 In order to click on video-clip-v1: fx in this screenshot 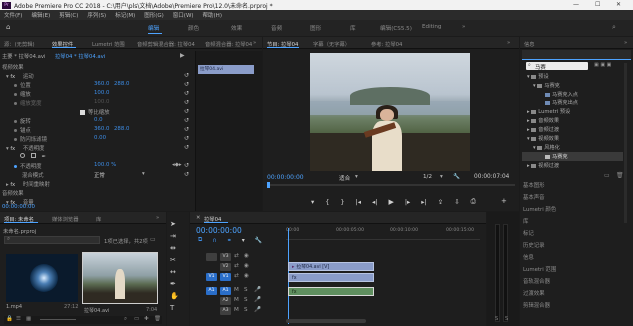, I will do `click(331, 277)`.